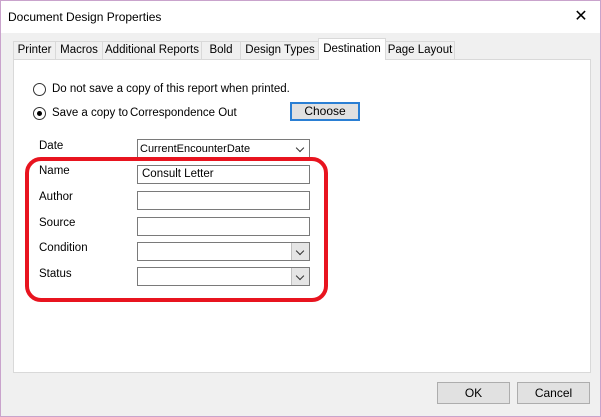 The width and height of the screenshot is (601, 417). What do you see at coordinates (85, 17) in the screenshot?
I see `dialog-title: Document Design Properties` at bounding box center [85, 17].